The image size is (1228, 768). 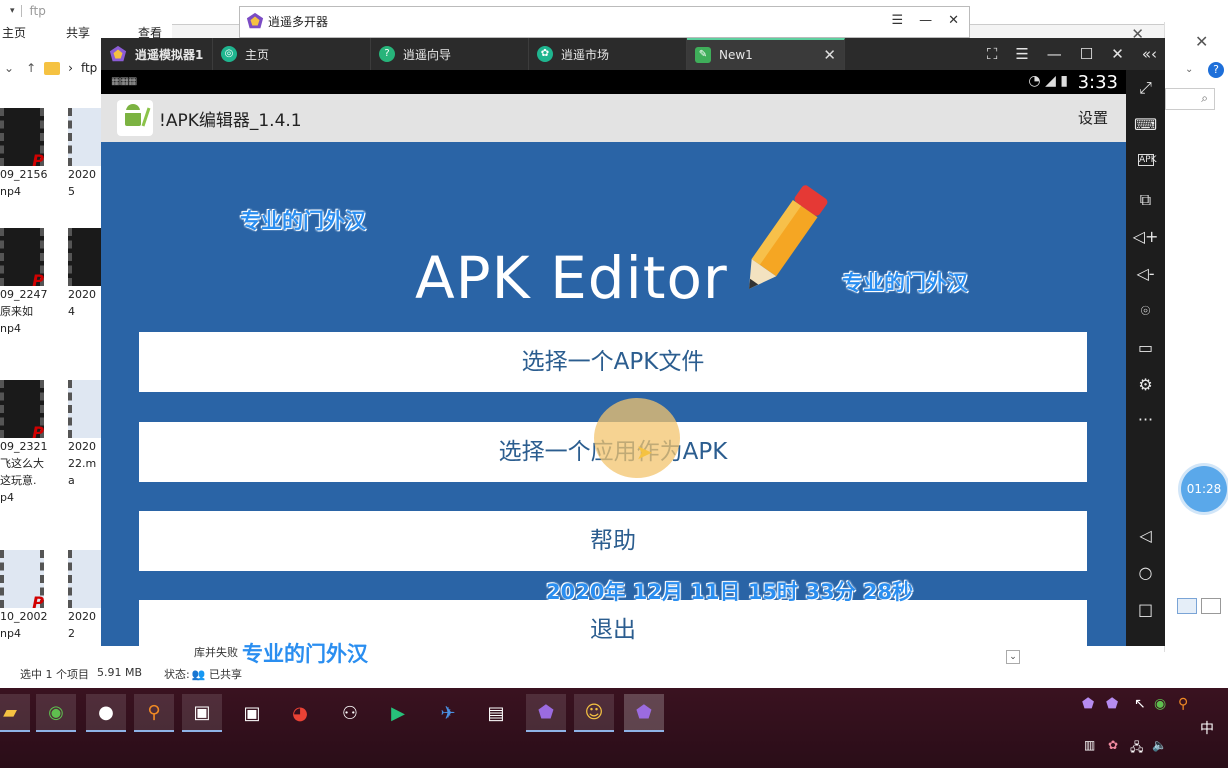 What do you see at coordinates (1145, 572) in the screenshot?
I see `home-icon: ○` at bounding box center [1145, 572].